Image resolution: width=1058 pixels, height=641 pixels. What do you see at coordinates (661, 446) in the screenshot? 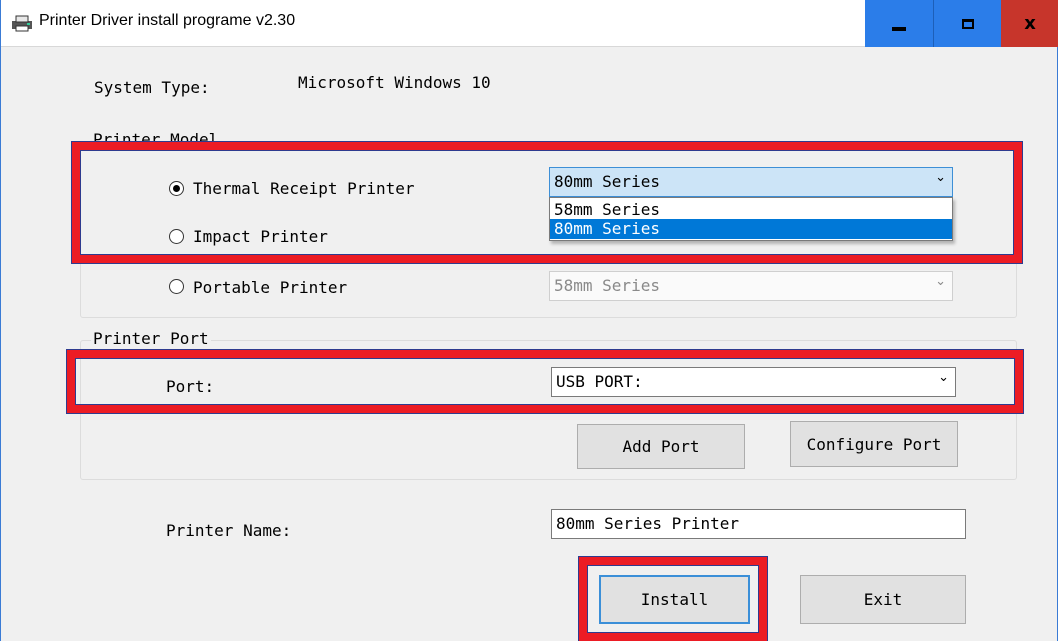
I see `add-port-button: Add Port` at bounding box center [661, 446].